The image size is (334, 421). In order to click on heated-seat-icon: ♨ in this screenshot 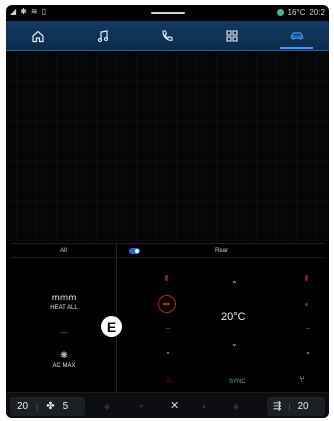, I will do `click(169, 379)`.